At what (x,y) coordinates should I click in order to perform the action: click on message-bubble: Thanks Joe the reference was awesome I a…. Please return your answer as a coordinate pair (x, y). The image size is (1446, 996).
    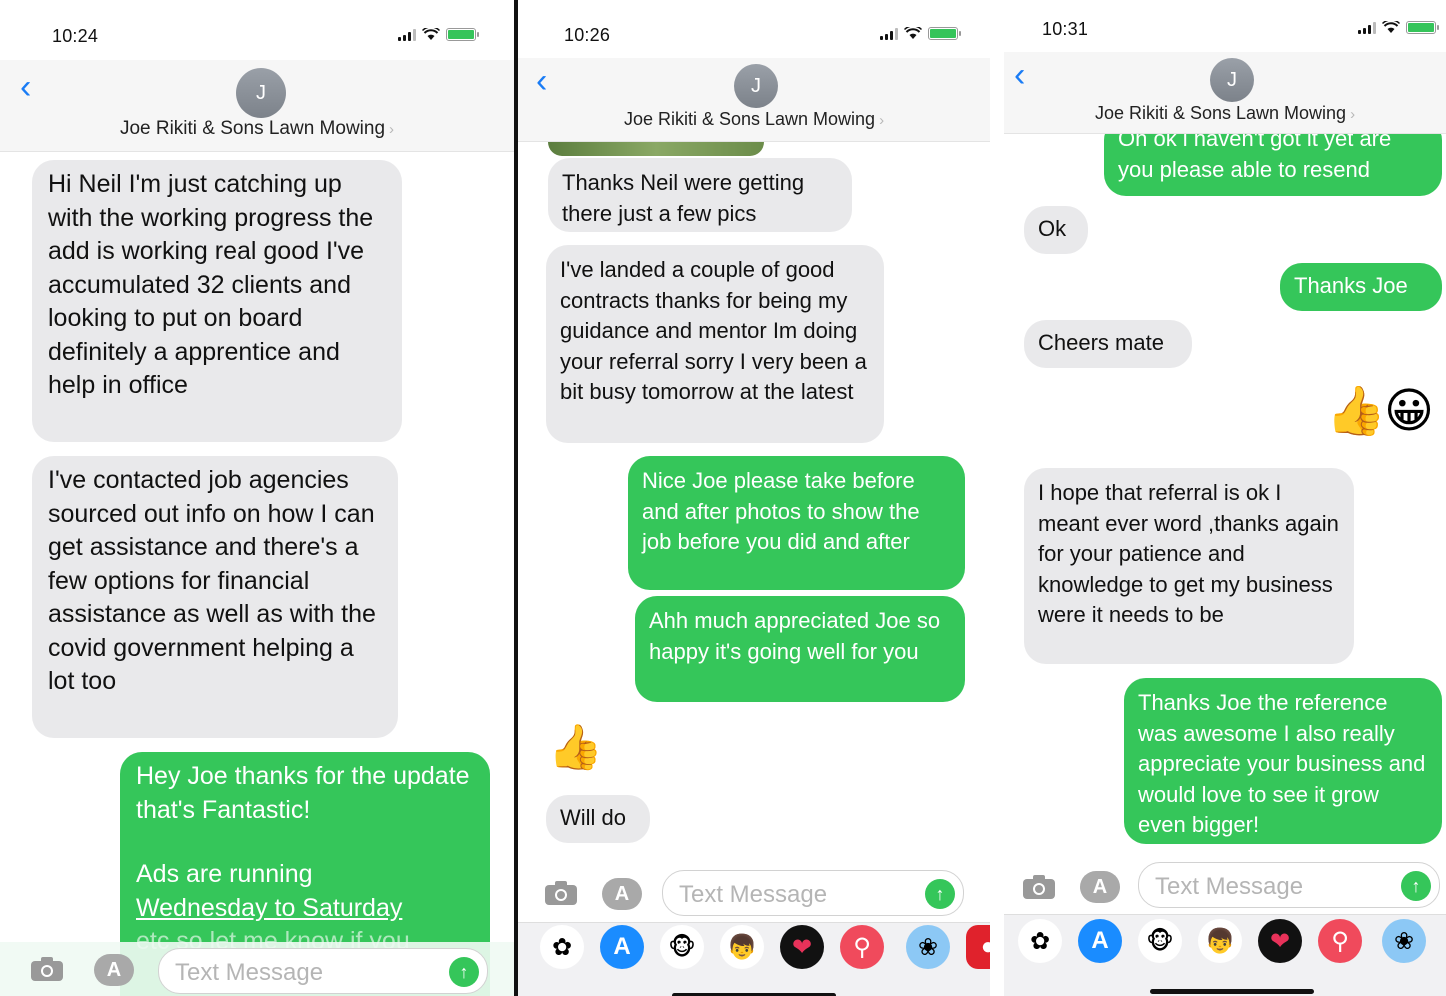
    Looking at the image, I should click on (1283, 761).